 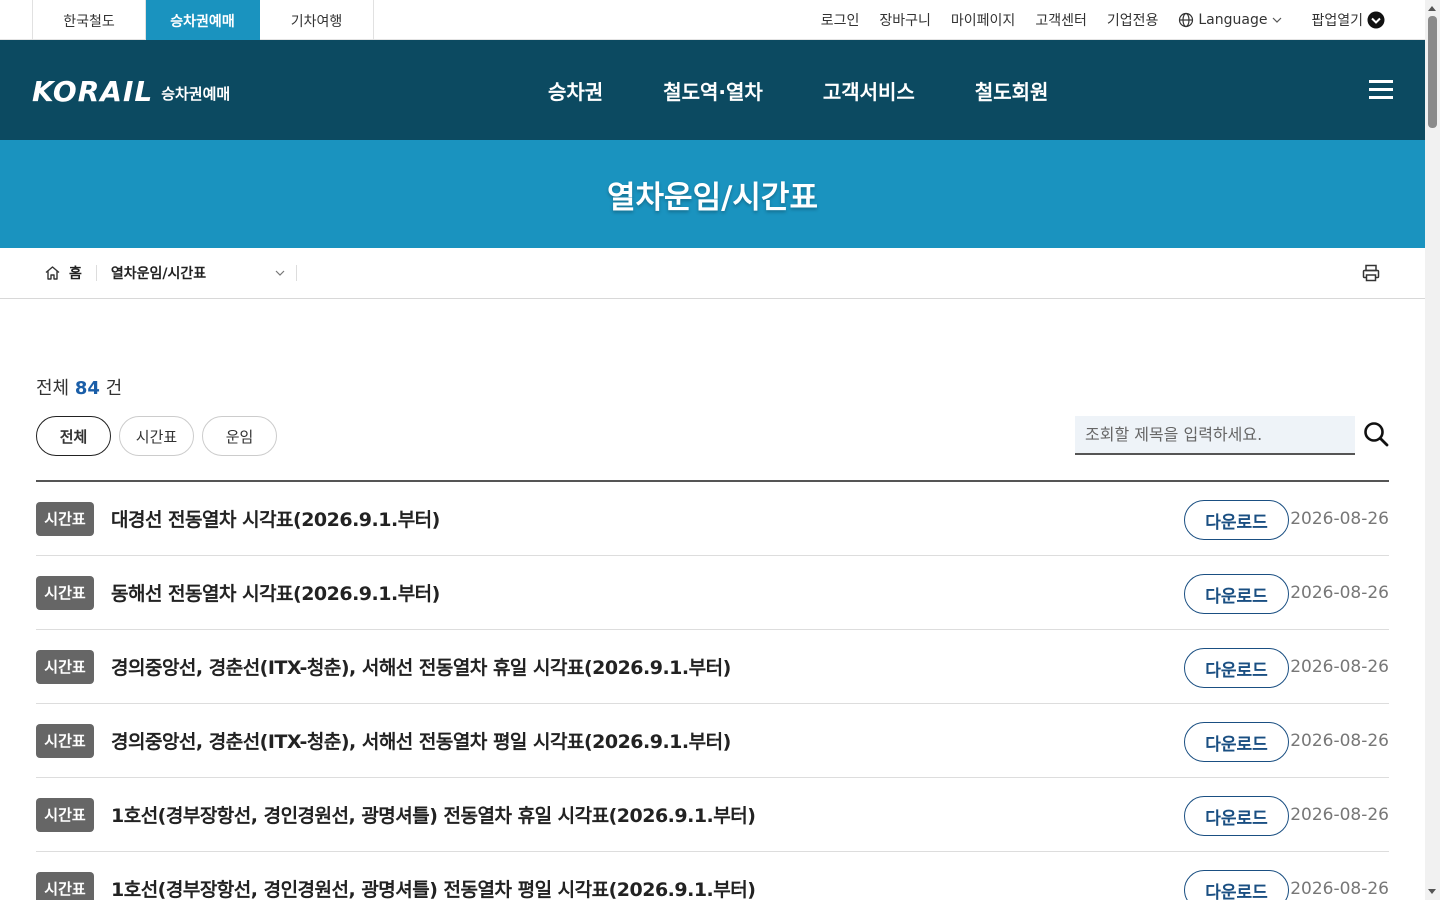 What do you see at coordinates (52, 273) in the screenshot?
I see `home-icon` at bounding box center [52, 273].